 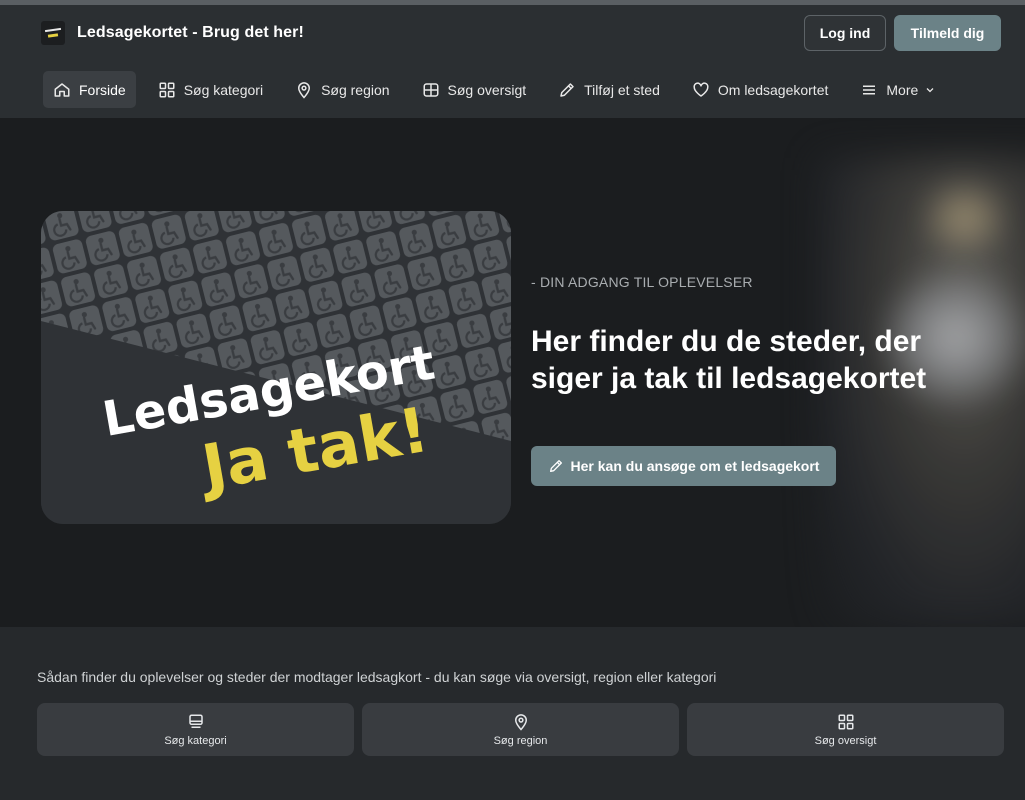 I want to click on apply-ledsagekort-button: Her kan du ansøge om et ledsagekort, so click(x=683, y=466).